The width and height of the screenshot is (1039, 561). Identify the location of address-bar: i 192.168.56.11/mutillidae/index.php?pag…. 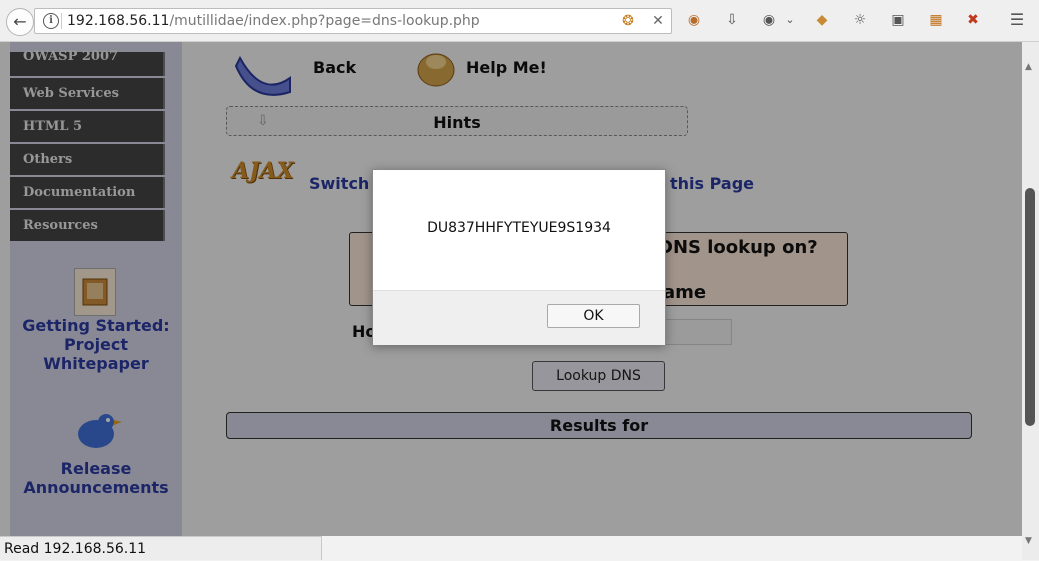
(353, 21).